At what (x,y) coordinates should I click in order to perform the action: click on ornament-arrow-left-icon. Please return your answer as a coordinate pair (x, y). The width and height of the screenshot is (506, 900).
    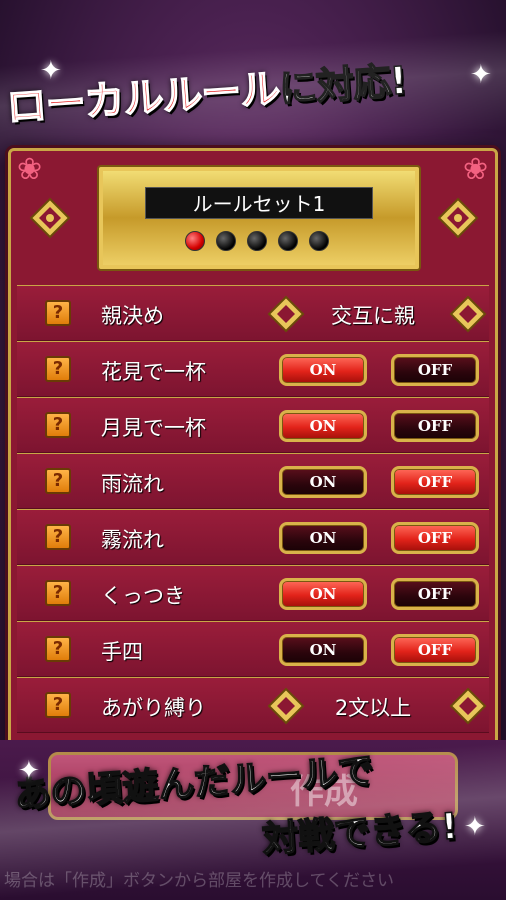
    Looking at the image, I should click on (50, 218).